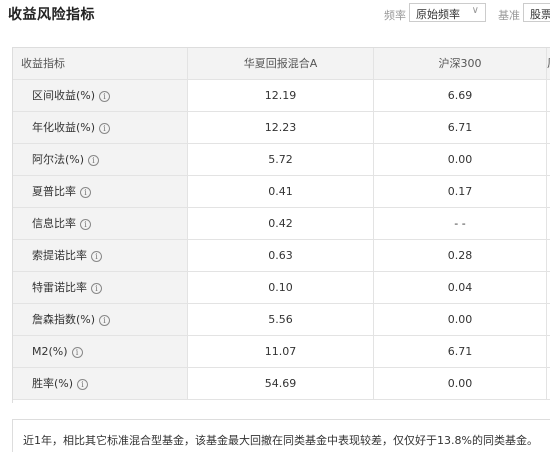 This screenshot has height=452, width=550. I want to click on benchmark-value: 0.28, so click(460, 255).